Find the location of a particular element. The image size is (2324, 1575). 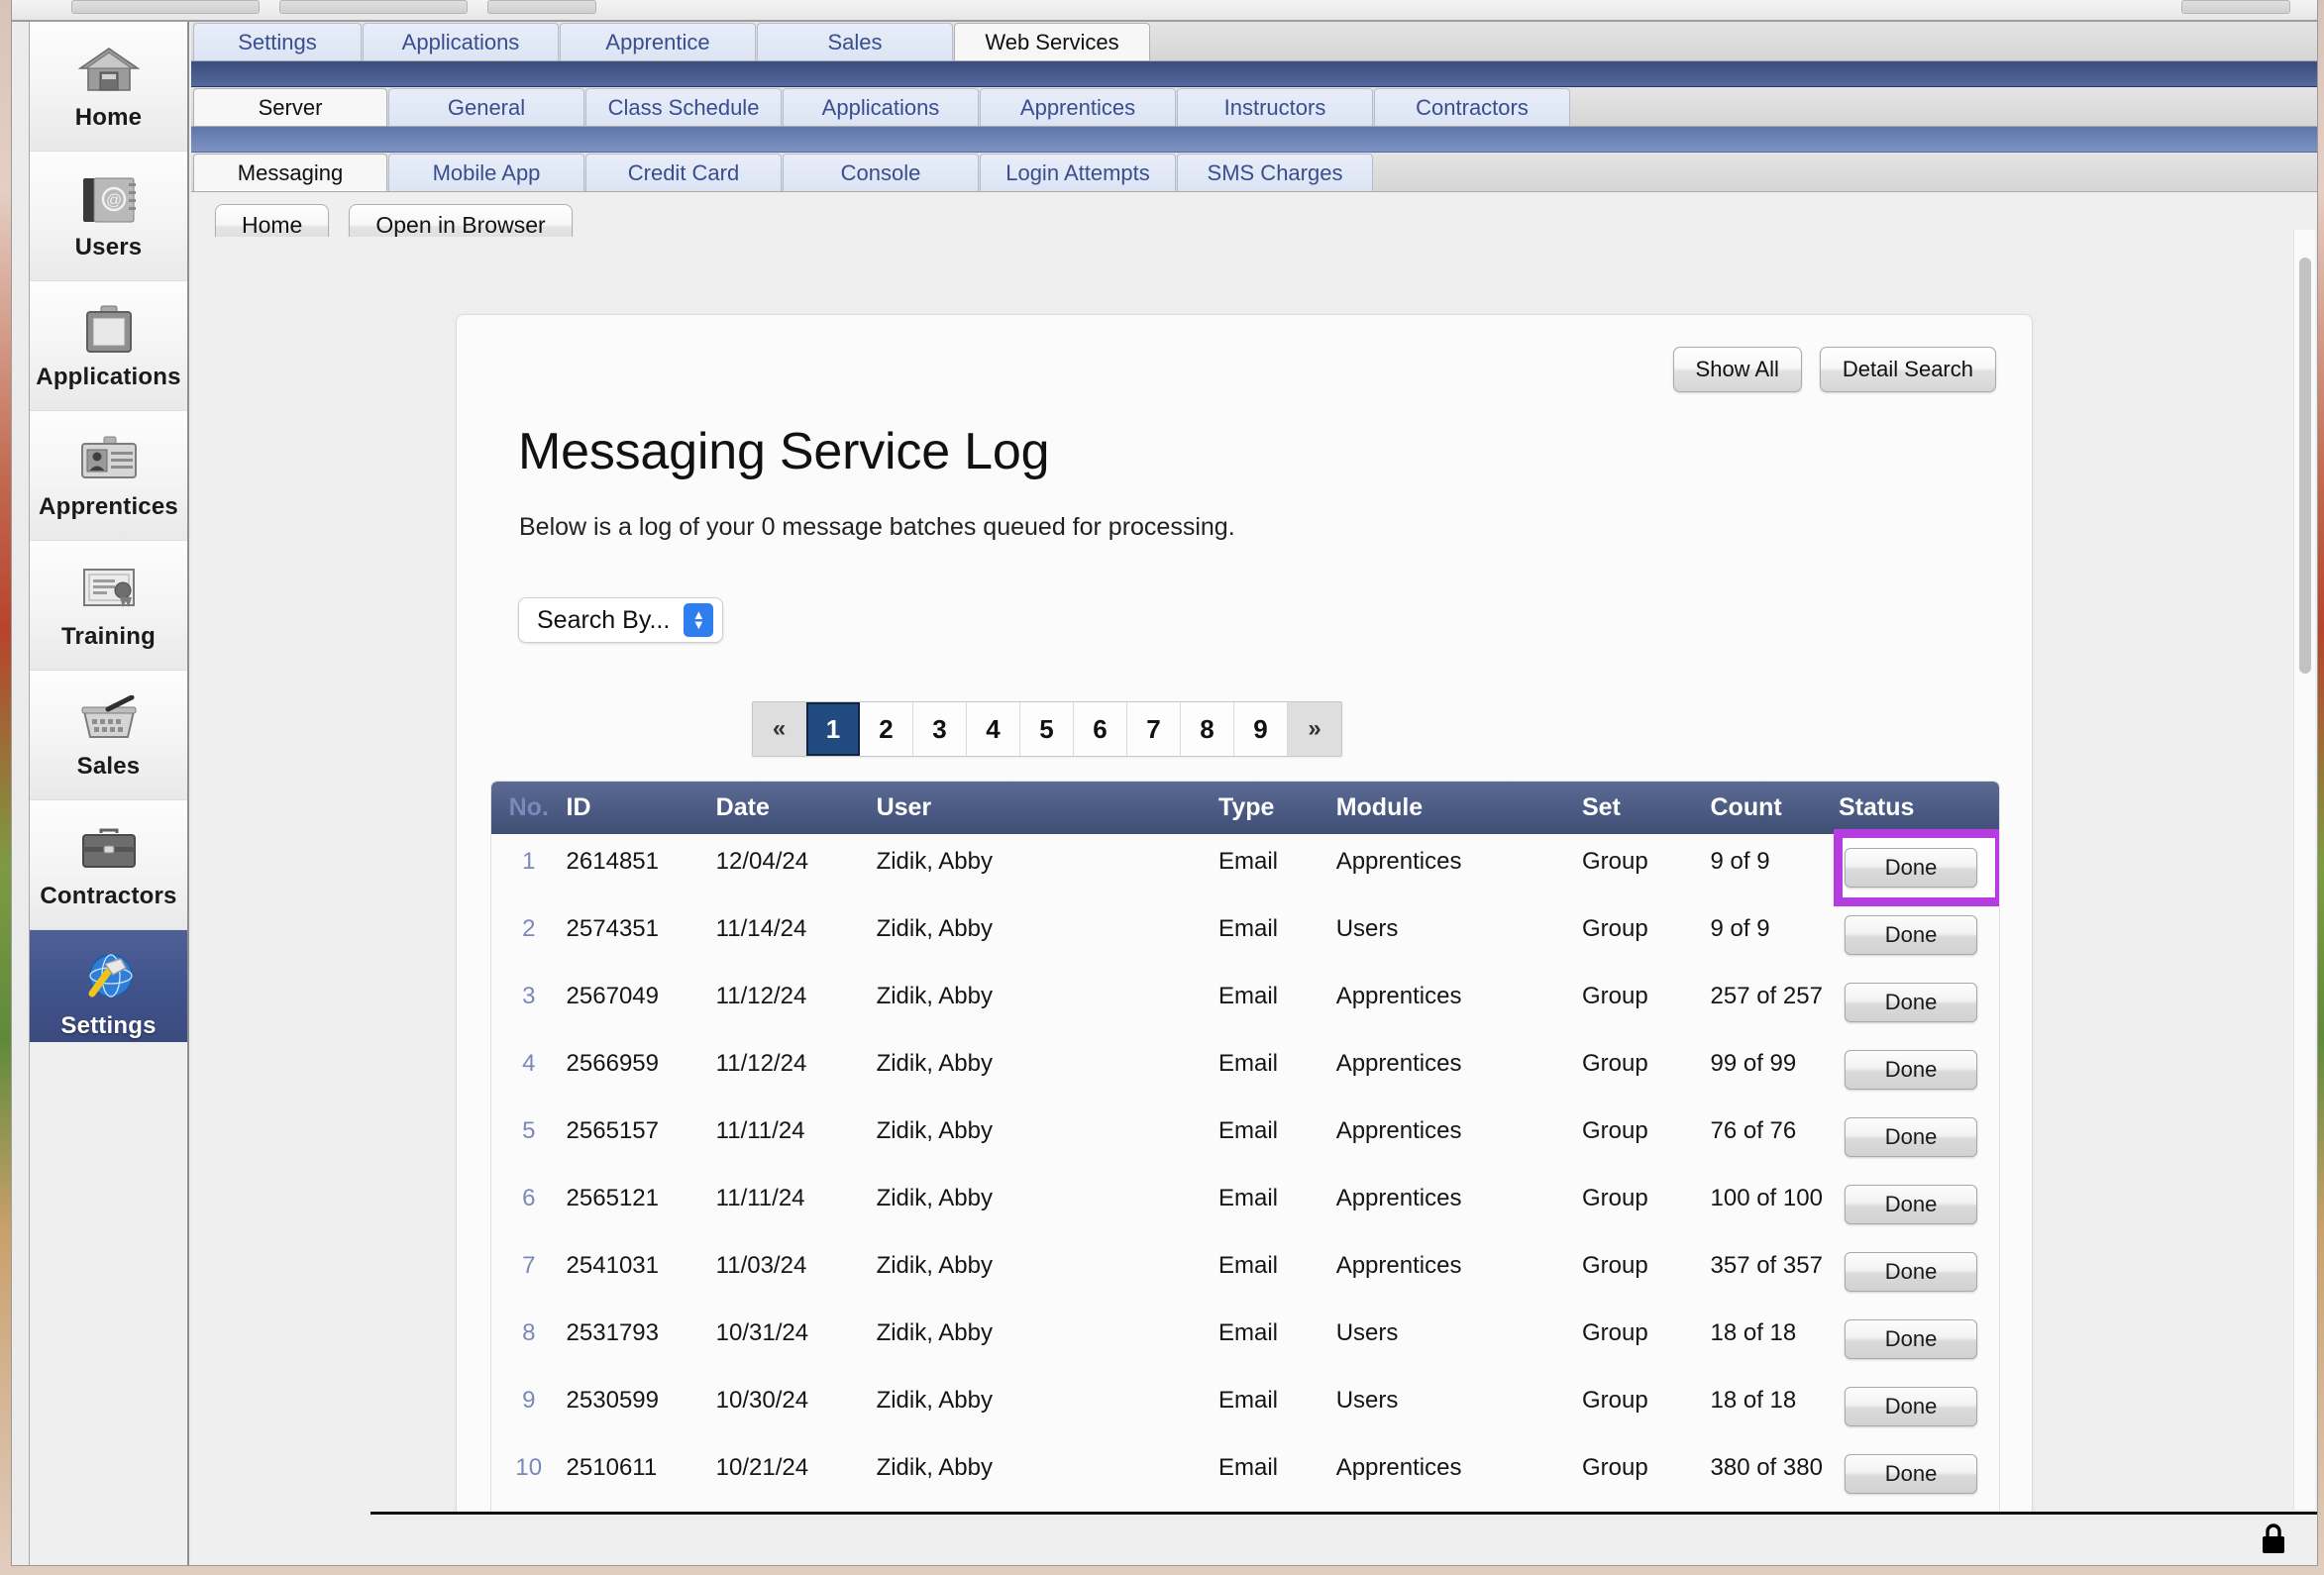

tab-applications-2: Applications is located at coordinates (881, 107).